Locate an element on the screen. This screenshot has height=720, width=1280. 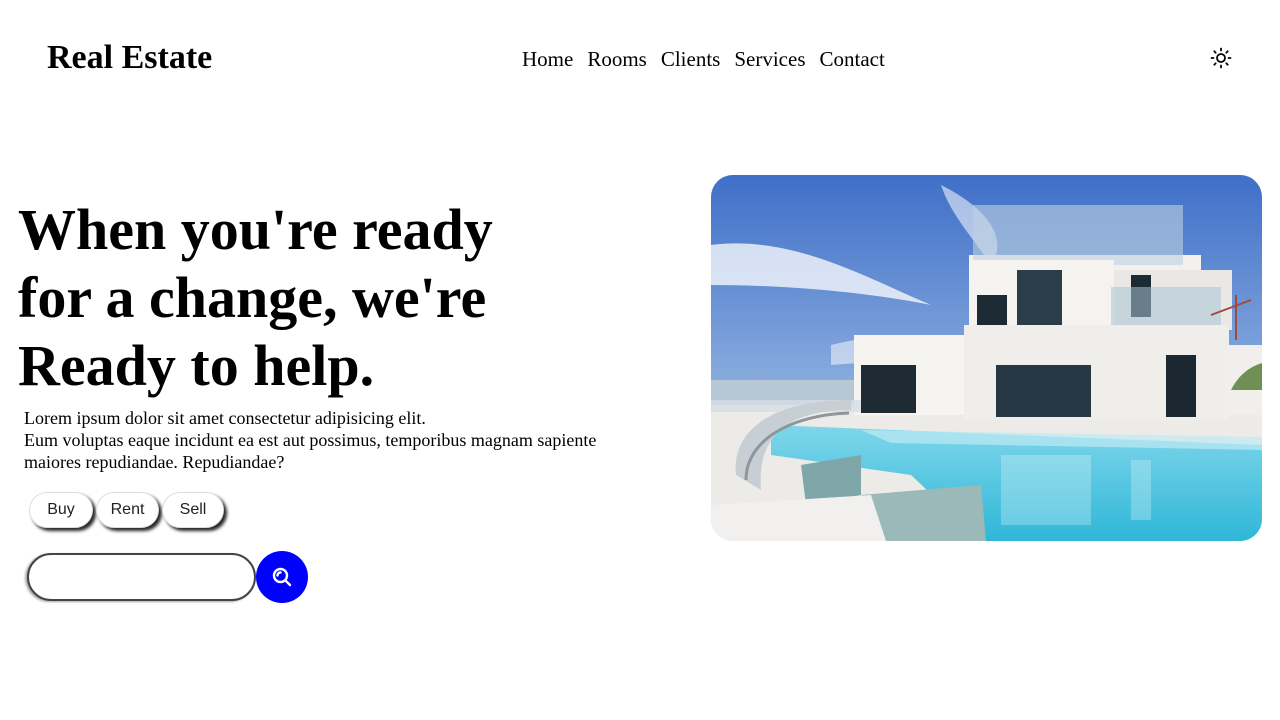
theme-toggle-button is located at coordinates (1221, 58).